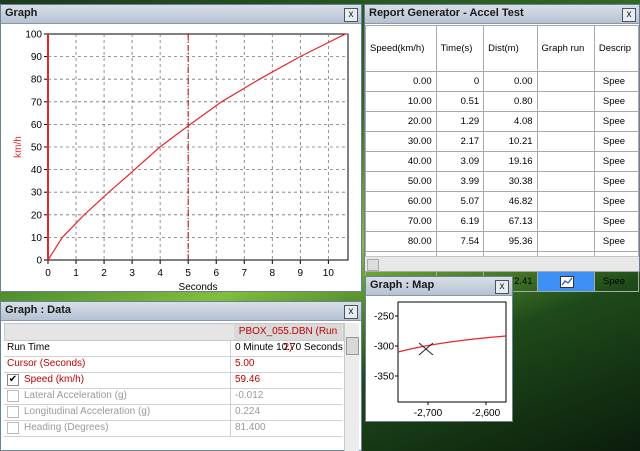  I want to click on data-header-row: PBOX_055.DBN (Run 2), so click(174, 338).